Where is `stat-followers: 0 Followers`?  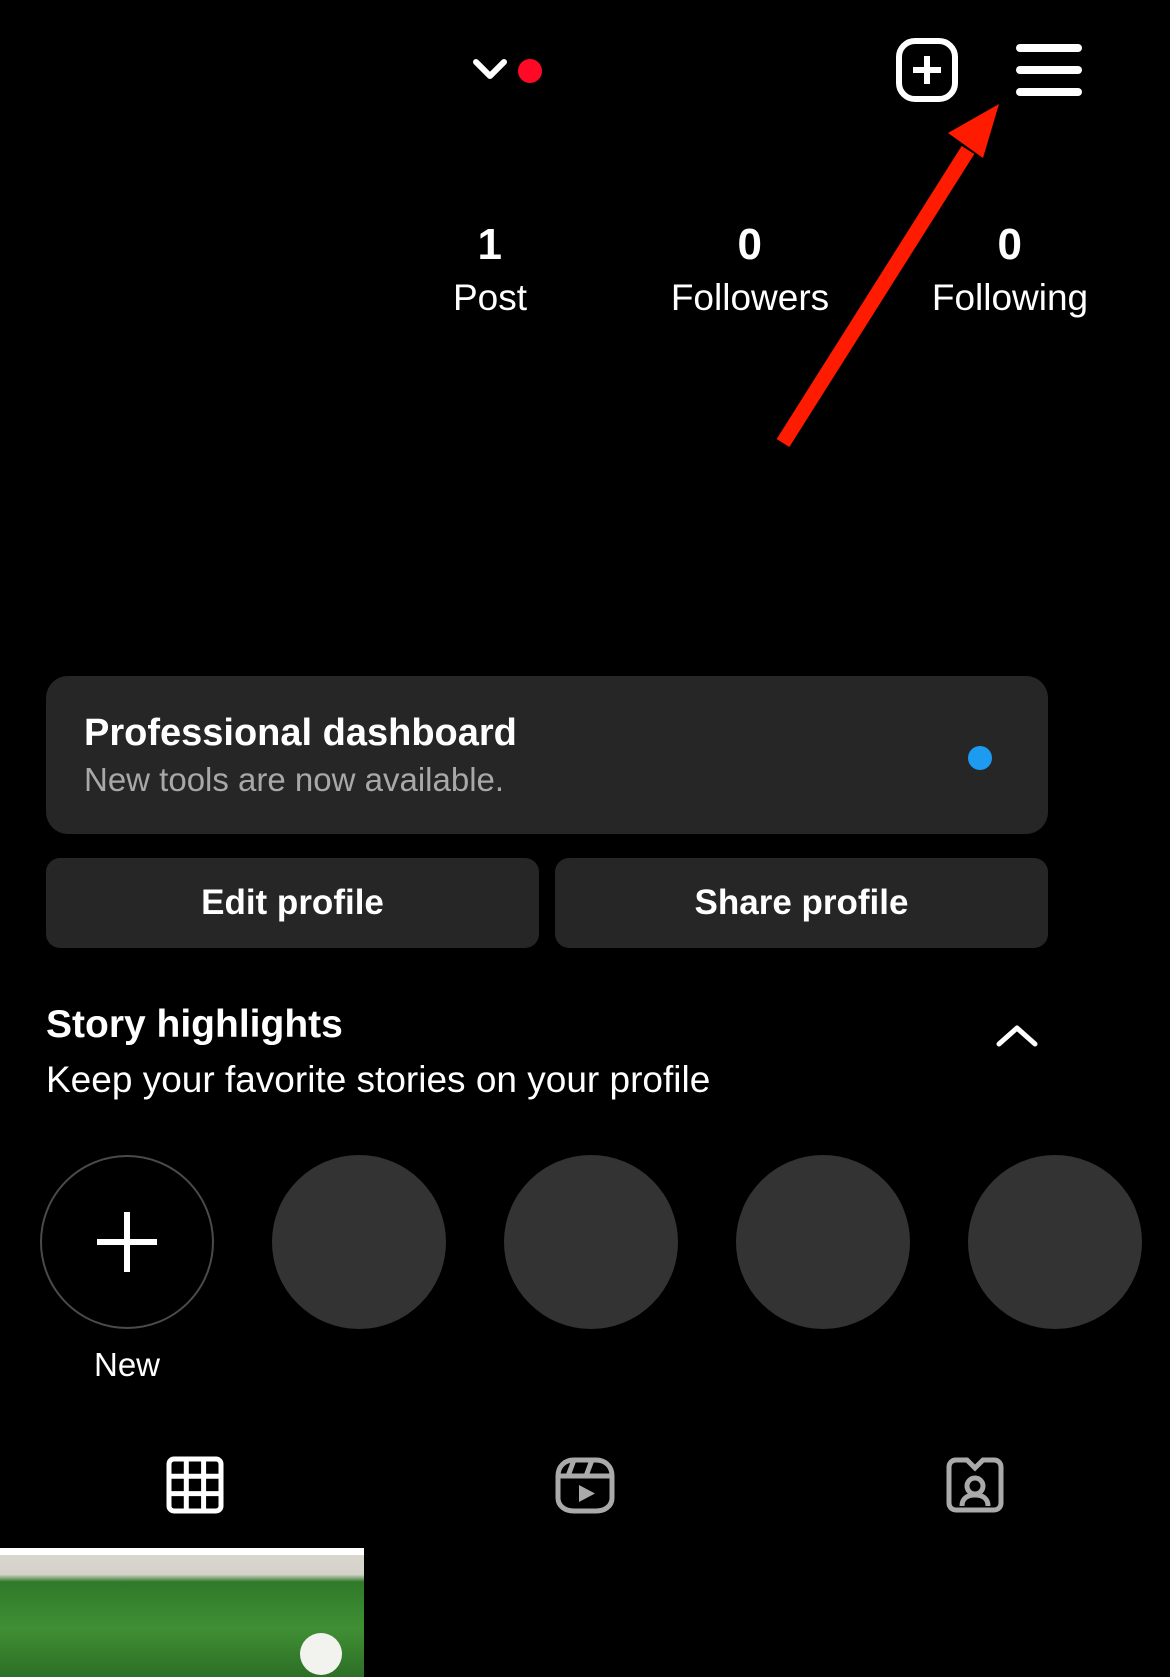
stat-followers: 0 Followers is located at coordinates (750, 271).